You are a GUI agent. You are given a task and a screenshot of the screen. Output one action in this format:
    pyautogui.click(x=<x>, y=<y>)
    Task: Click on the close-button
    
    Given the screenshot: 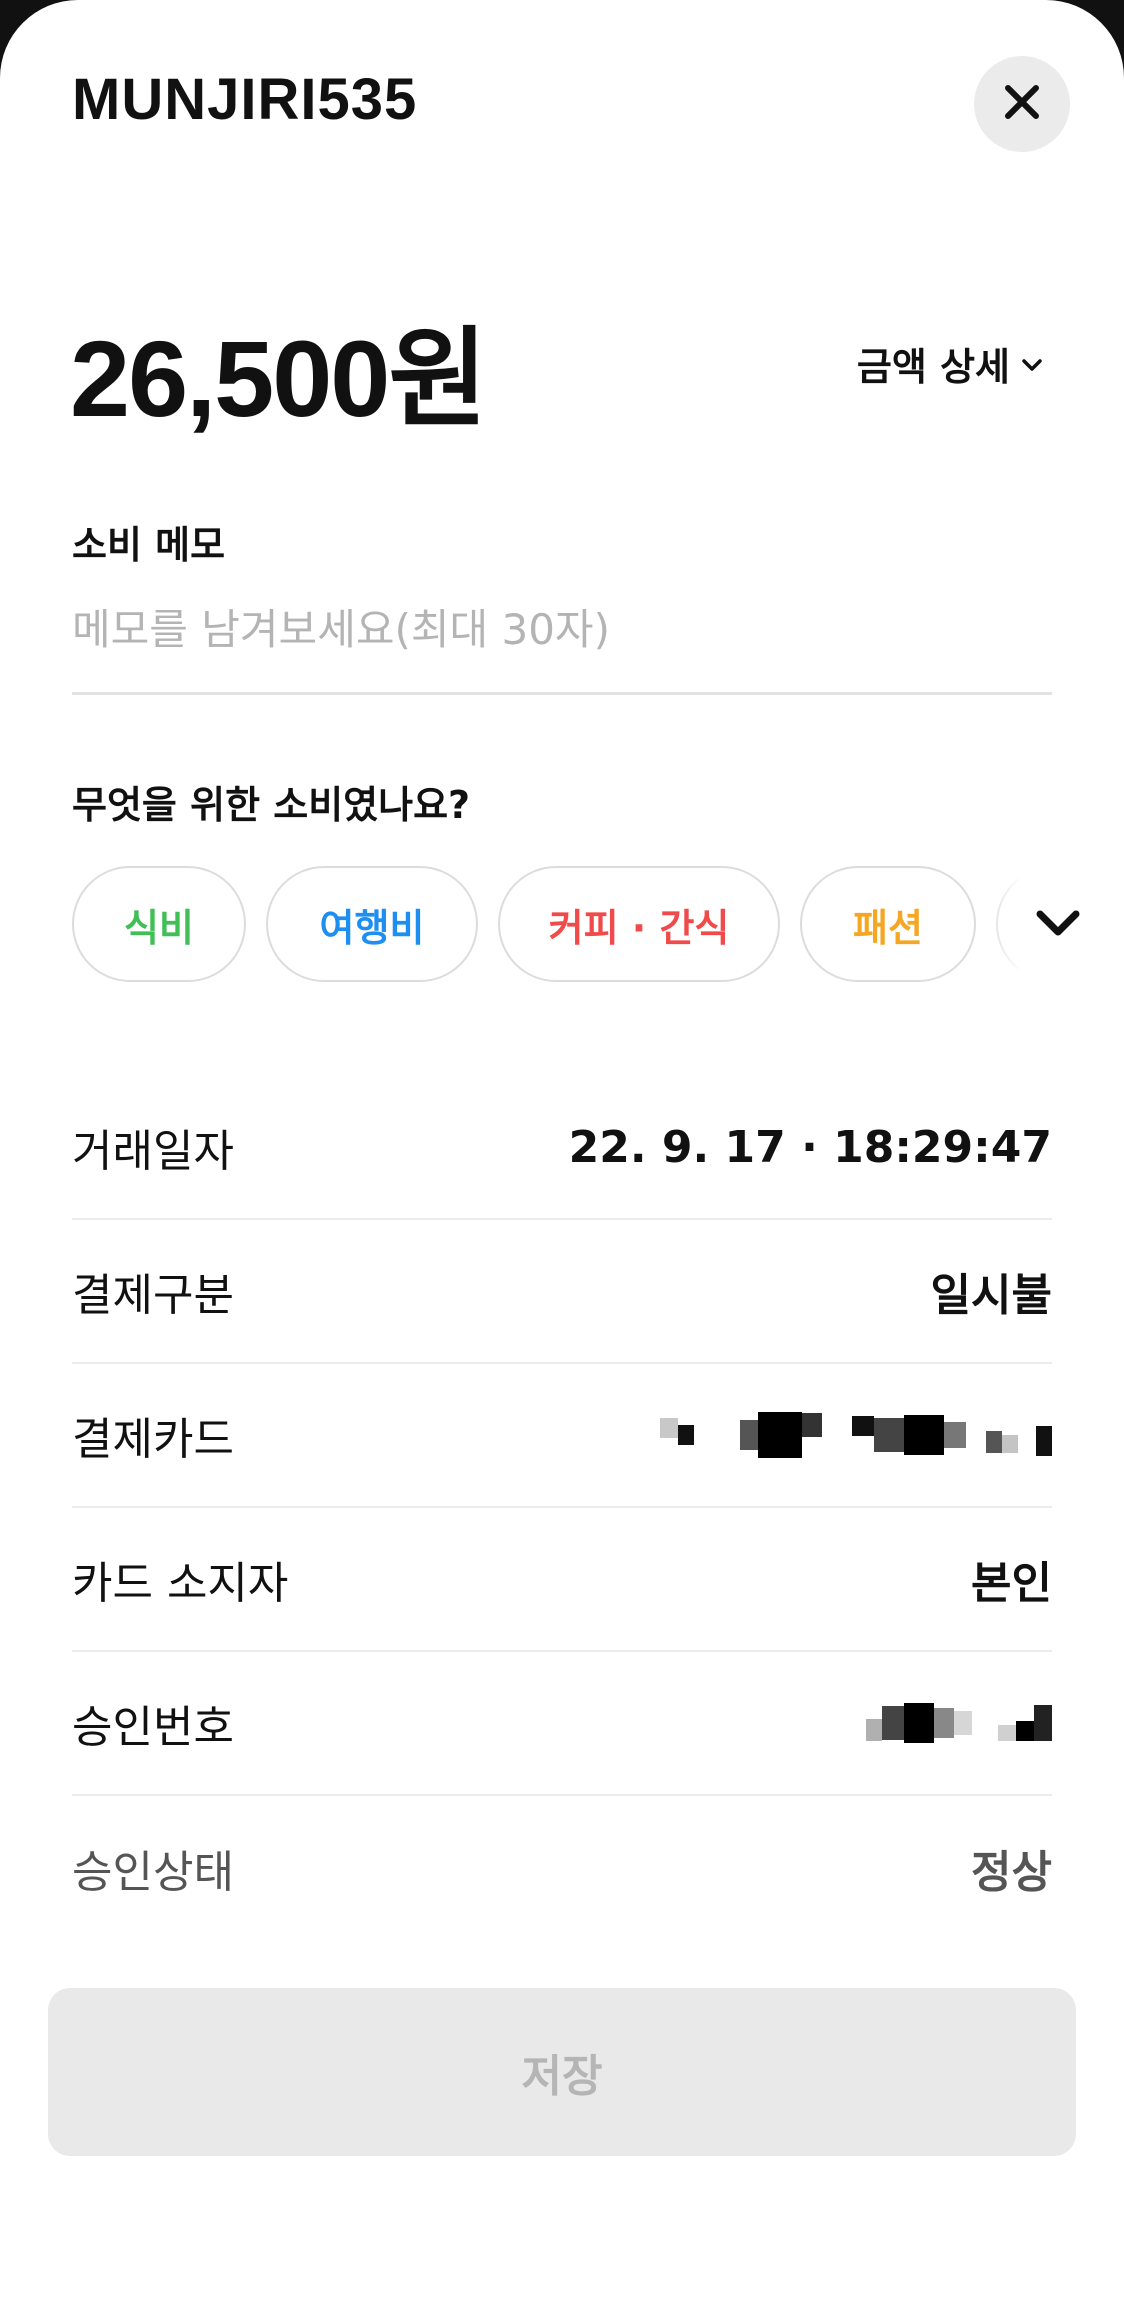 What is the action you would take?
    pyautogui.click(x=1022, y=104)
    